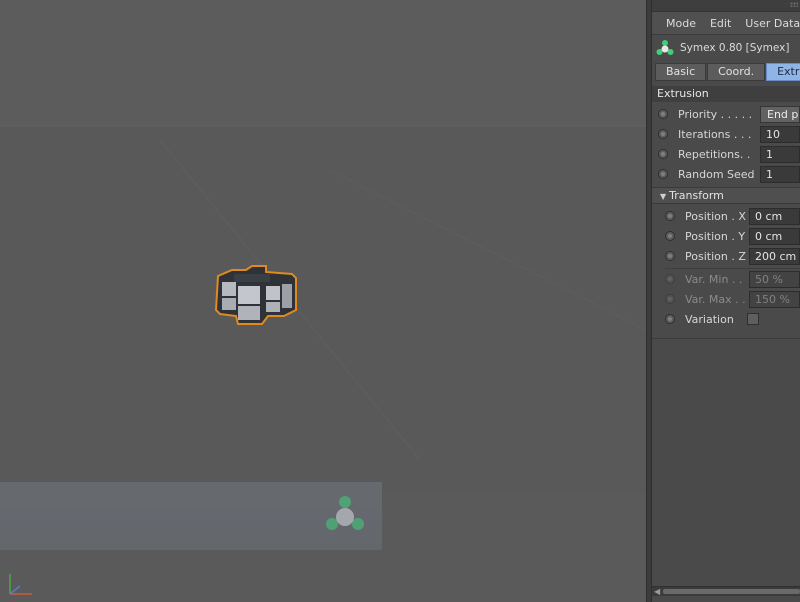 This screenshot has width=800, height=602. I want to click on var-min-input: 50 %, so click(774, 279).